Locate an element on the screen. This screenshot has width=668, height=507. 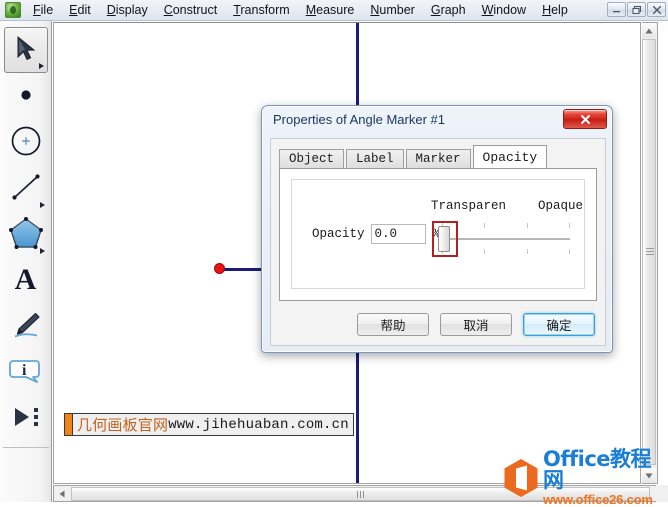
menu-display: Display is located at coordinates (127, 10).